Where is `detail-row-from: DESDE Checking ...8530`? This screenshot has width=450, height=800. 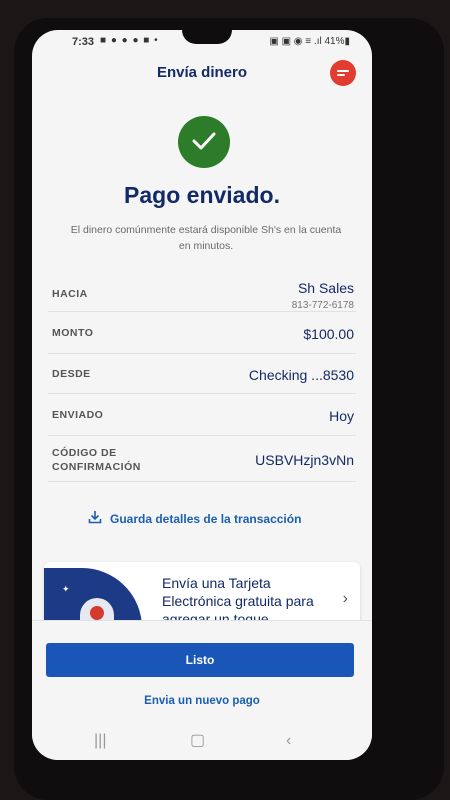
detail-row-from: DESDE Checking ...8530 is located at coordinates (202, 374).